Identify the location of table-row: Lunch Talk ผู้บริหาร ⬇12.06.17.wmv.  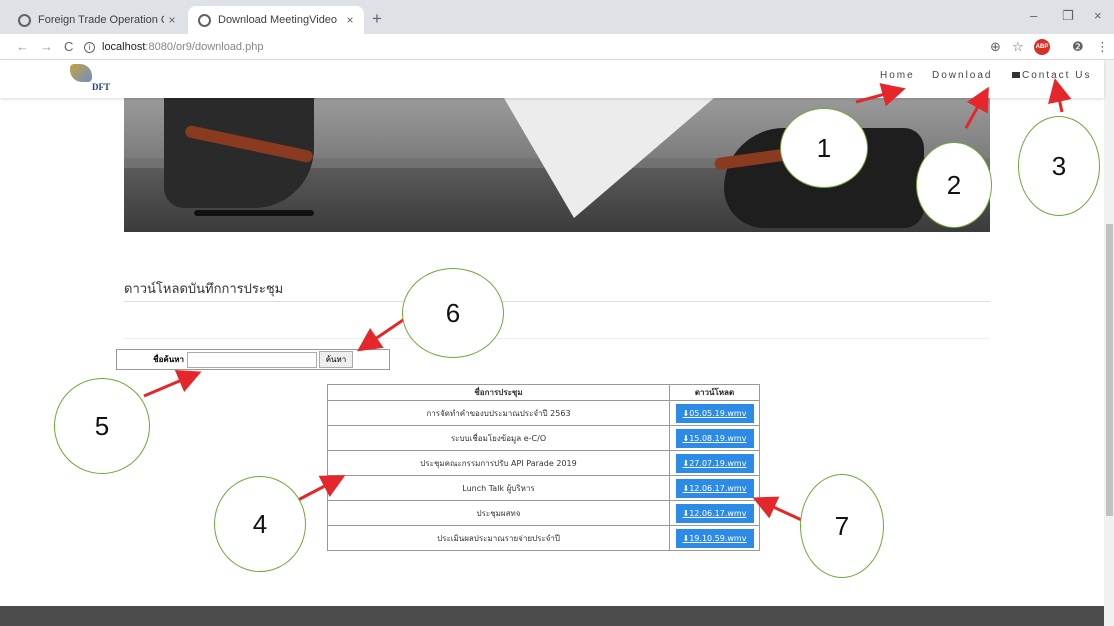
(543, 488).